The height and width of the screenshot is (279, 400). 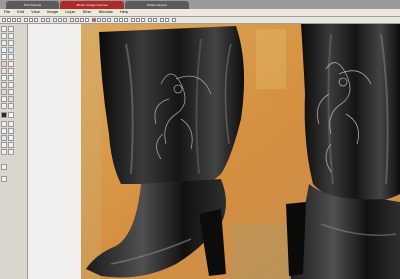 I want to click on tab-hot-canvas: Hot Canvas, so click(x=32, y=5).